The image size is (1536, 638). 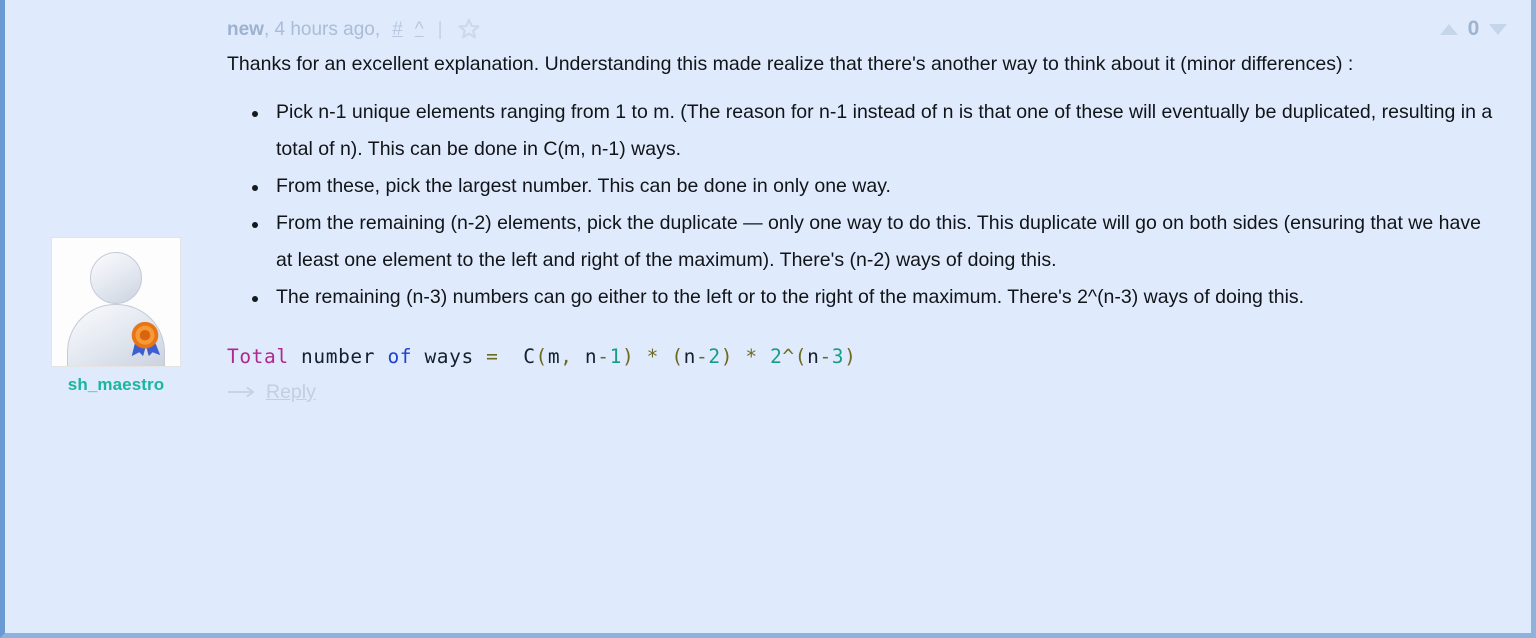 What do you see at coordinates (615, 357) in the screenshot?
I see `code-token: 1` at bounding box center [615, 357].